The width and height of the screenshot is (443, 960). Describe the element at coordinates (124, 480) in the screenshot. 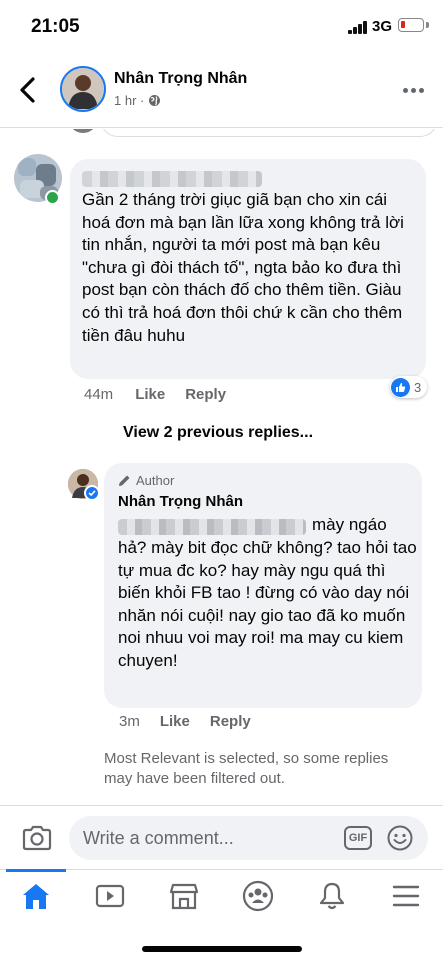

I see `pencil-icon` at that location.